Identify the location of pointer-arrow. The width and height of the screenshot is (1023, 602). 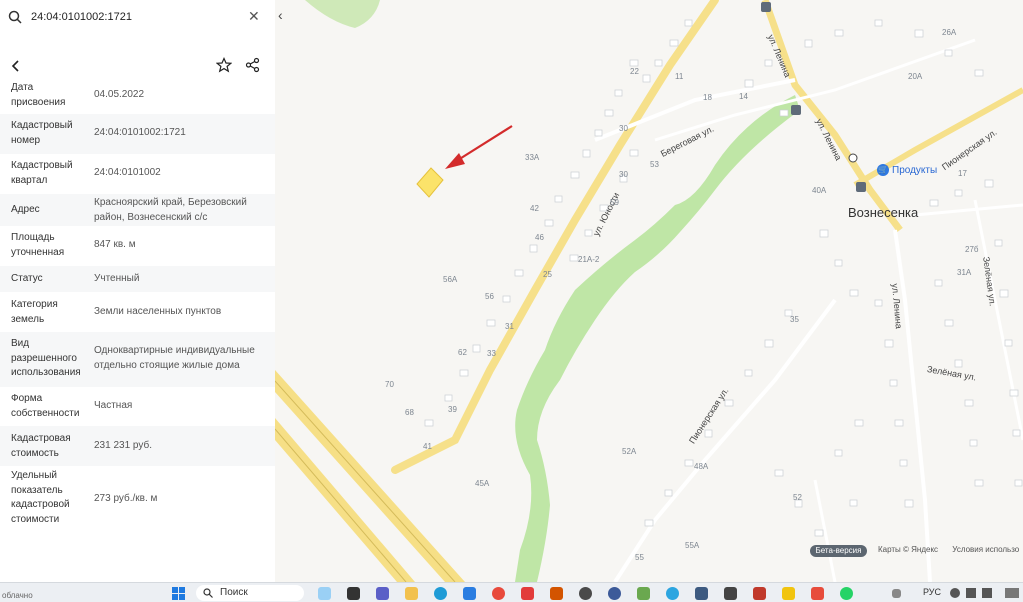
(479, 147).